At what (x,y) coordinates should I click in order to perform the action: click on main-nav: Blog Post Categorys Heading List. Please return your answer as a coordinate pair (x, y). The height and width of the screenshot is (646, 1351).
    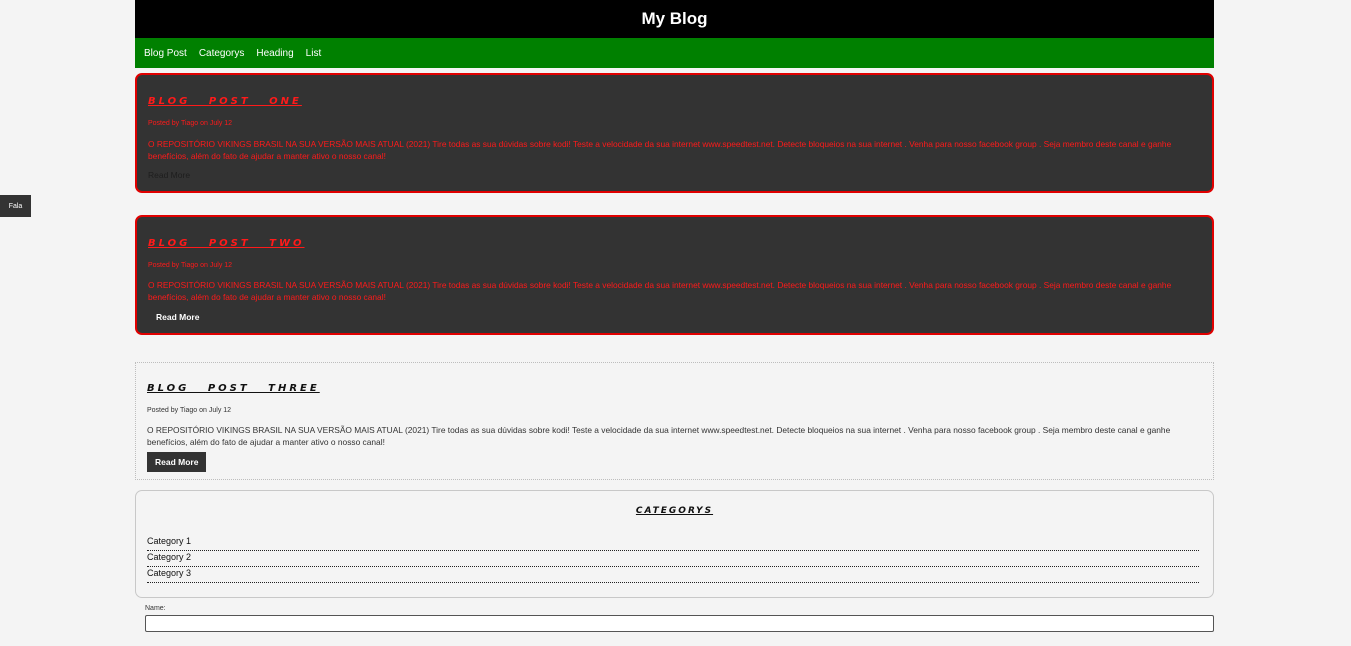
    Looking at the image, I should click on (674, 53).